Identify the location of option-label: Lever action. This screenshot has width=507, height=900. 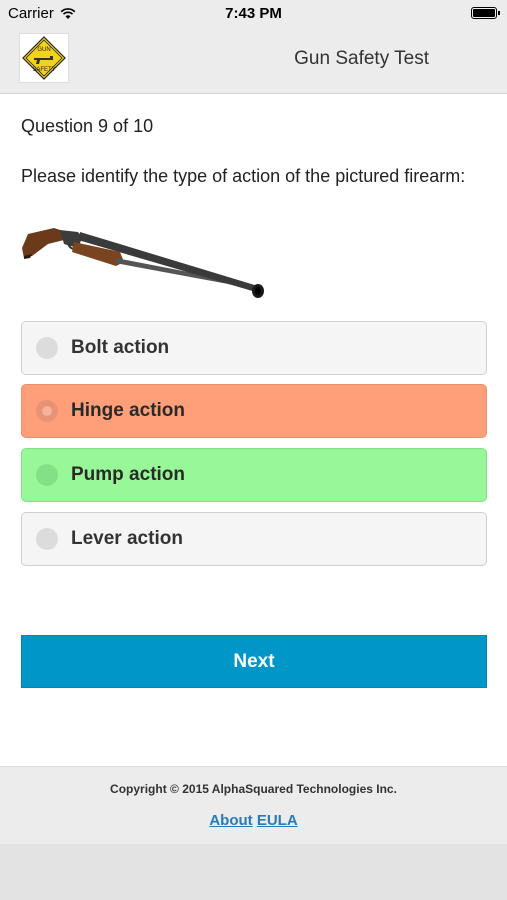
(127, 538).